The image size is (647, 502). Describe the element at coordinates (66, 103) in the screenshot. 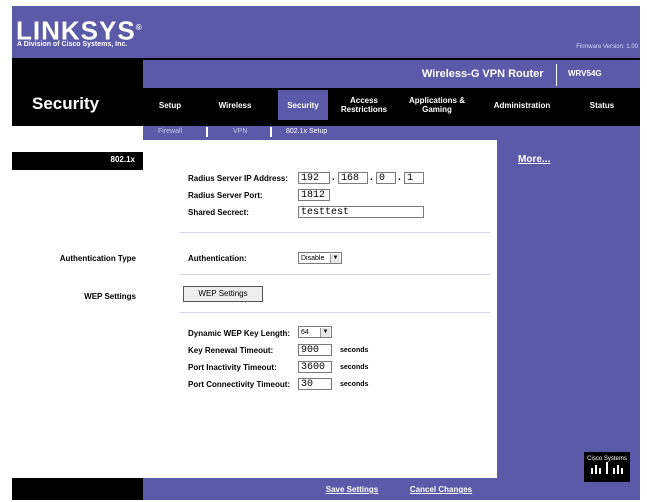

I see `page-title: Security` at that location.